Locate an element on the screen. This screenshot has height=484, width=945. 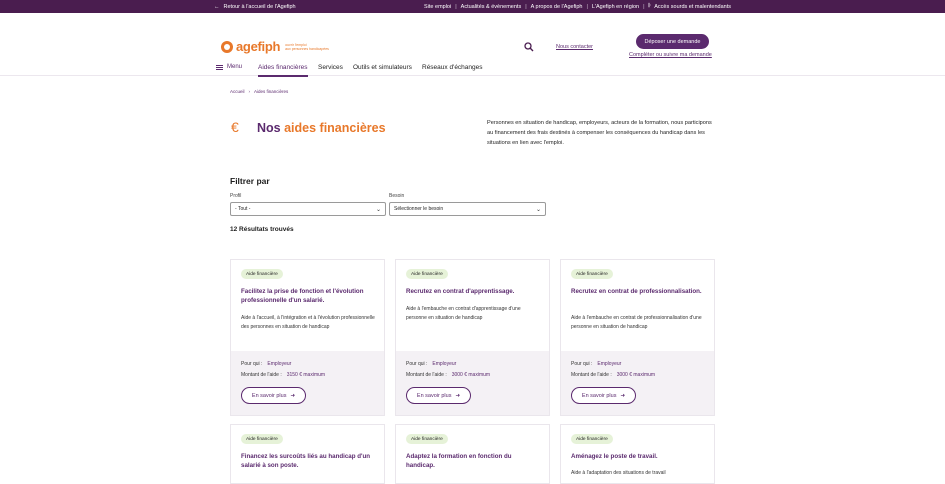
arrow-left-icon: ← is located at coordinates (217, 6).